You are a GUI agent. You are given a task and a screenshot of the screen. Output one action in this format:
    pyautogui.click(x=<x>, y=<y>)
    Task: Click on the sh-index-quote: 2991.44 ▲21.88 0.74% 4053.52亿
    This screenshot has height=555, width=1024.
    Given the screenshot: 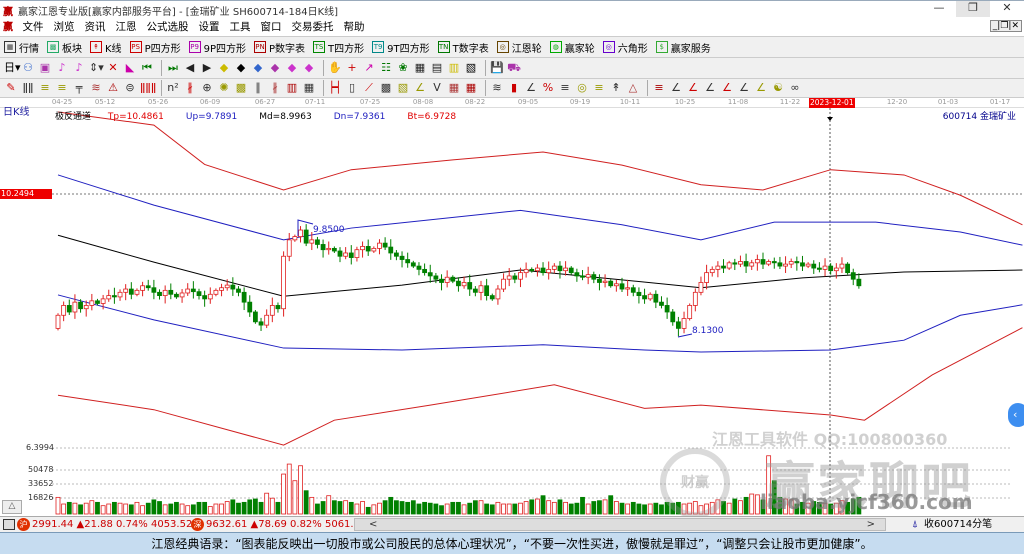 What is the action you would take?
    pyautogui.click(x=117, y=524)
    